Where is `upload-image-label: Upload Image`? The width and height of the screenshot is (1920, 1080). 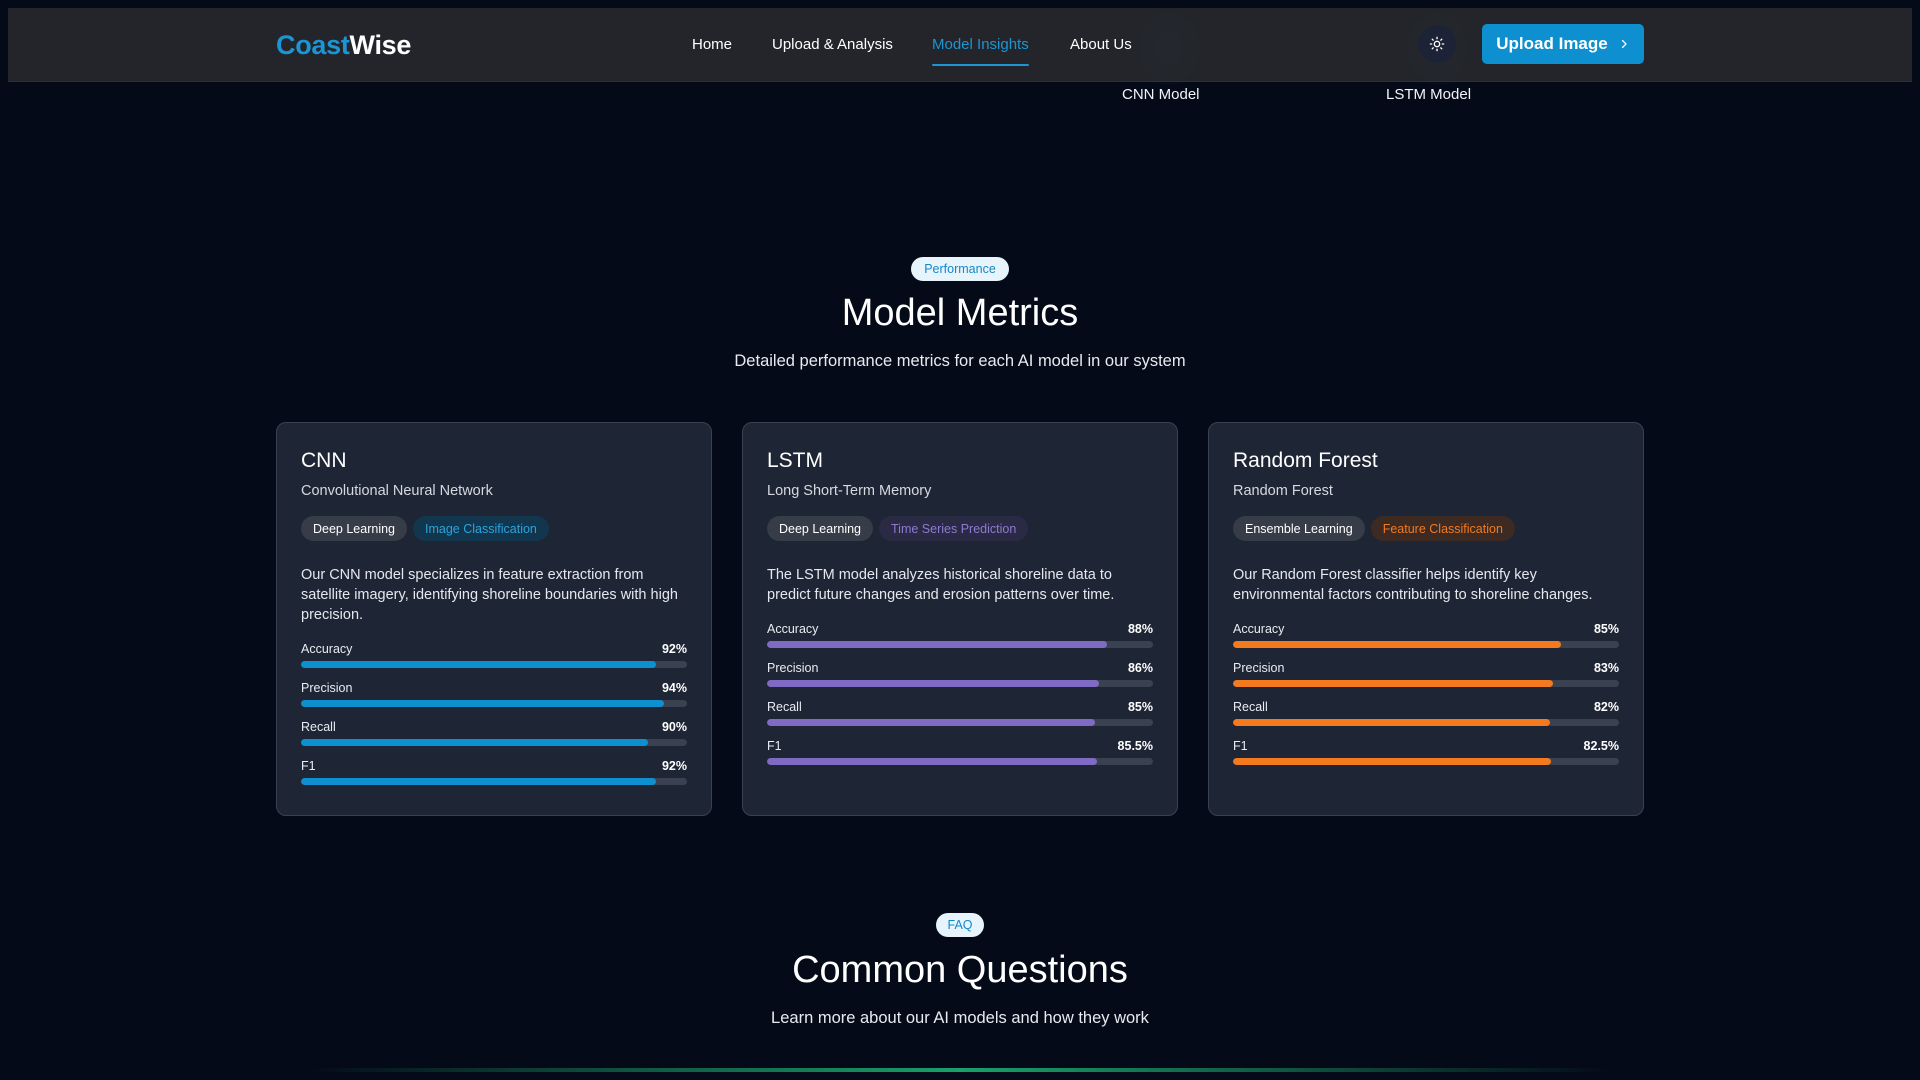 upload-image-label: Upload Image is located at coordinates (1552, 43).